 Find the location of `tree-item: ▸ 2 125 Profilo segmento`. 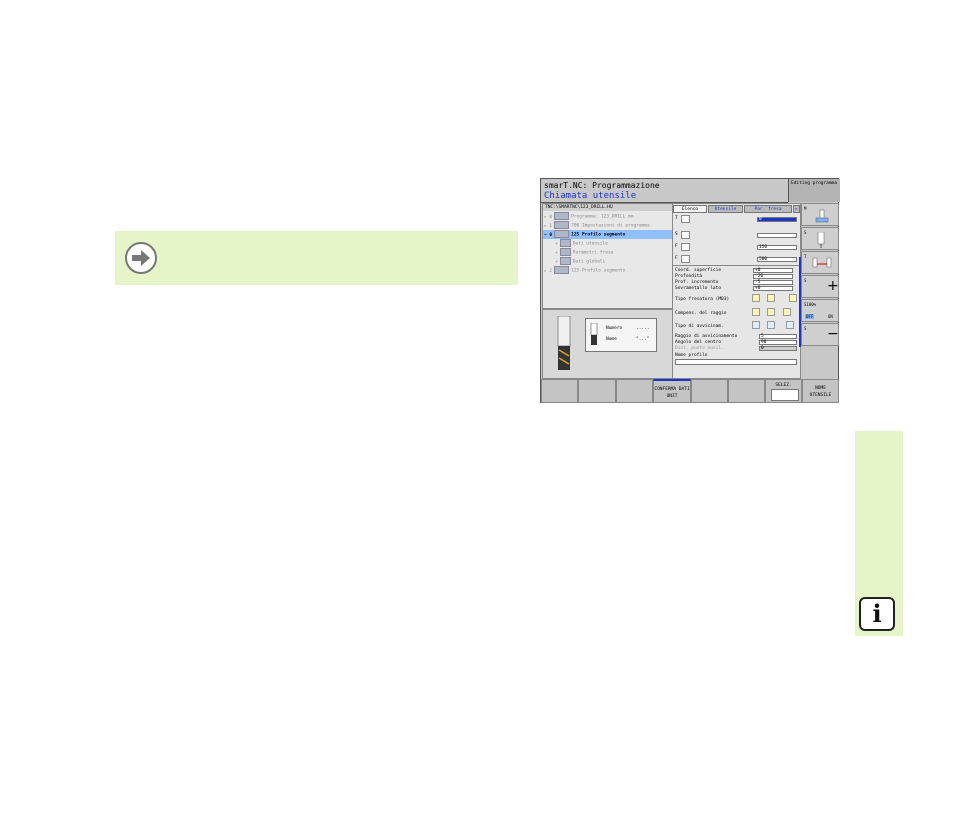

tree-item: ▸ 2 125 Profilo segmento is located at coordinates (607, 270).